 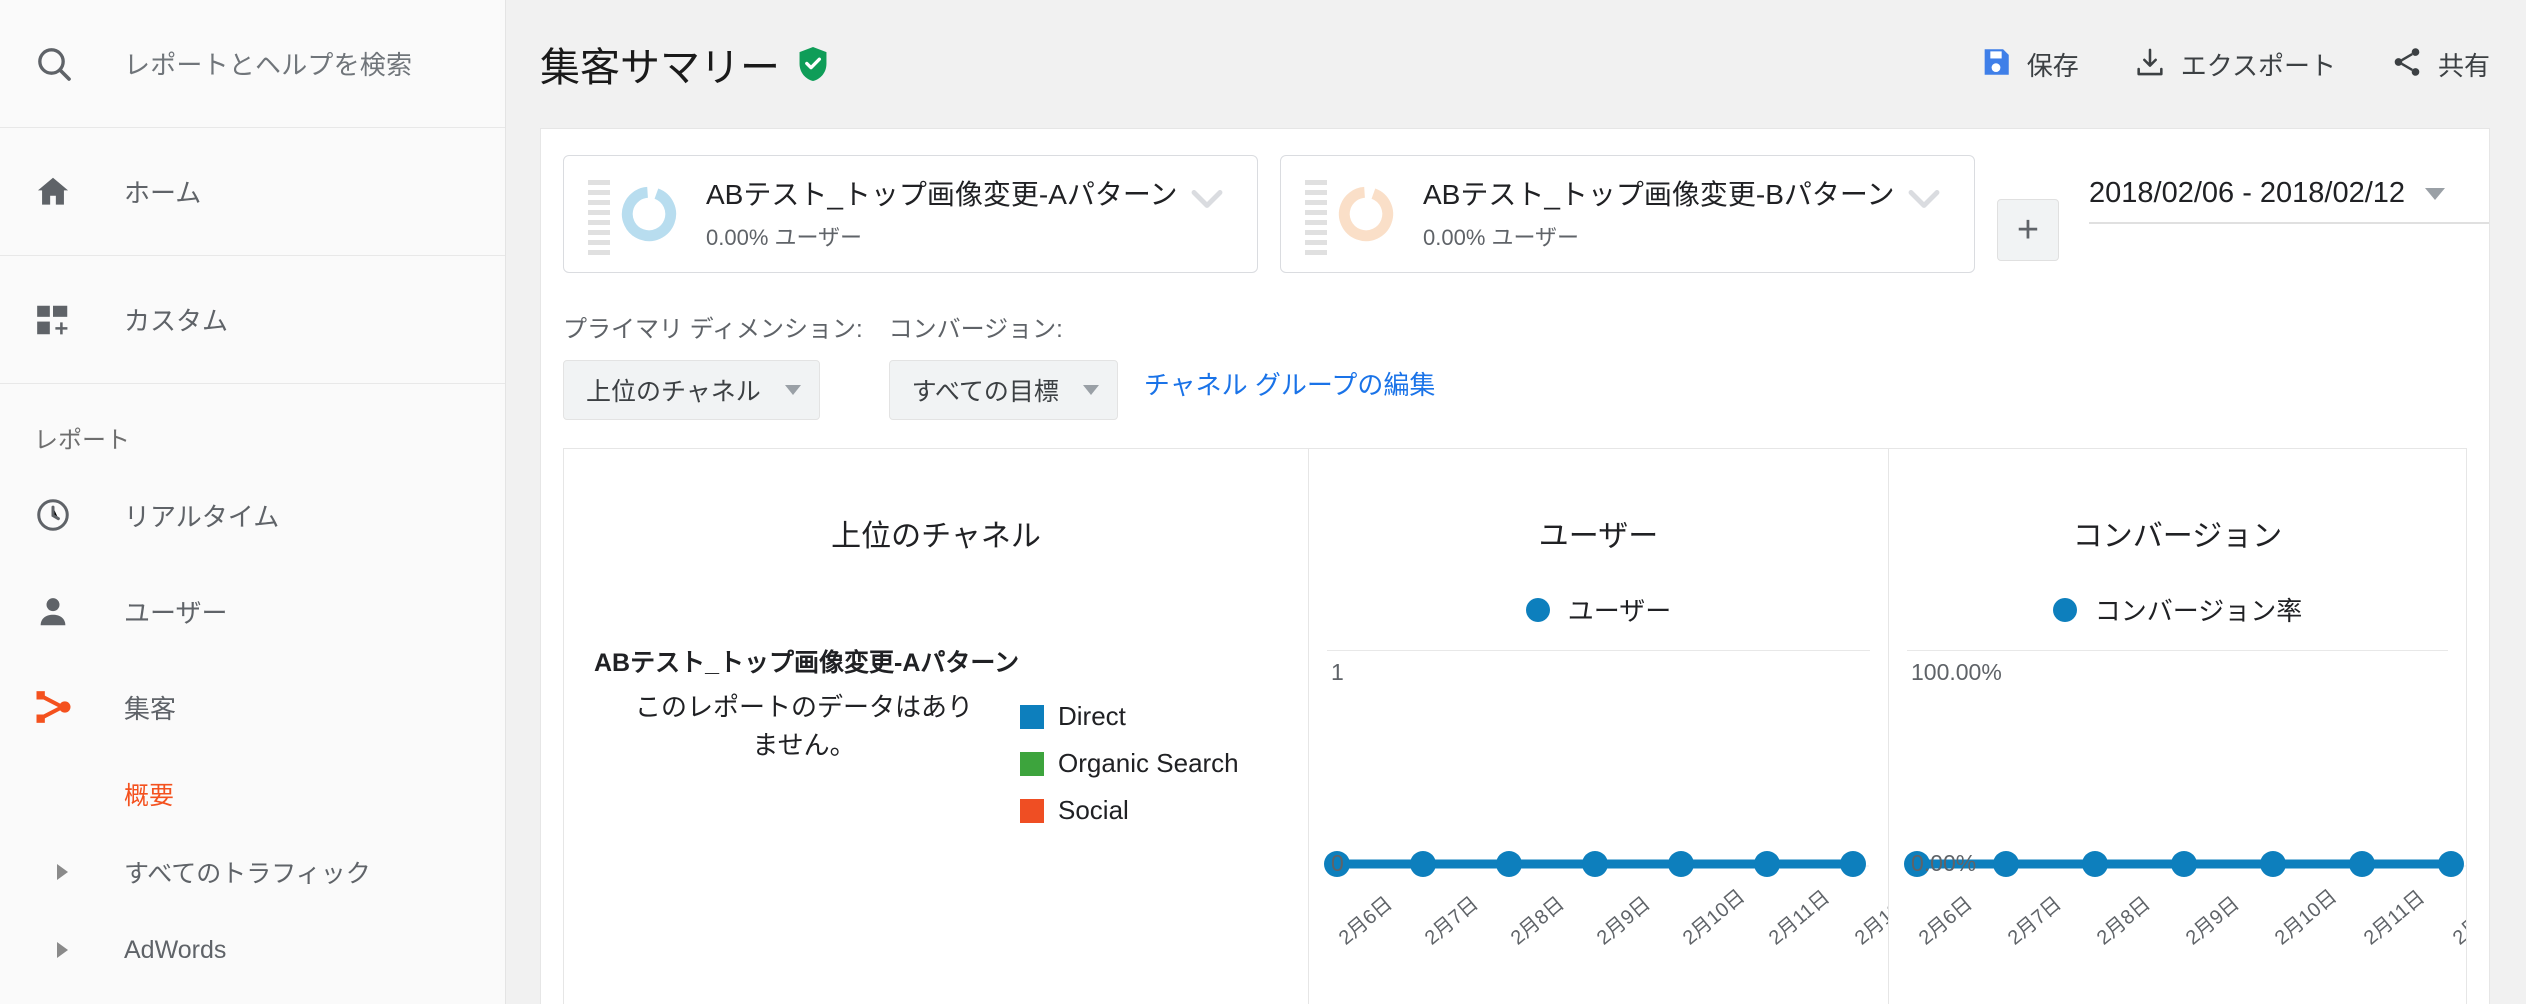 I want to click on conversions-legend: コンバージョン率, so click(x=2177, y=609).